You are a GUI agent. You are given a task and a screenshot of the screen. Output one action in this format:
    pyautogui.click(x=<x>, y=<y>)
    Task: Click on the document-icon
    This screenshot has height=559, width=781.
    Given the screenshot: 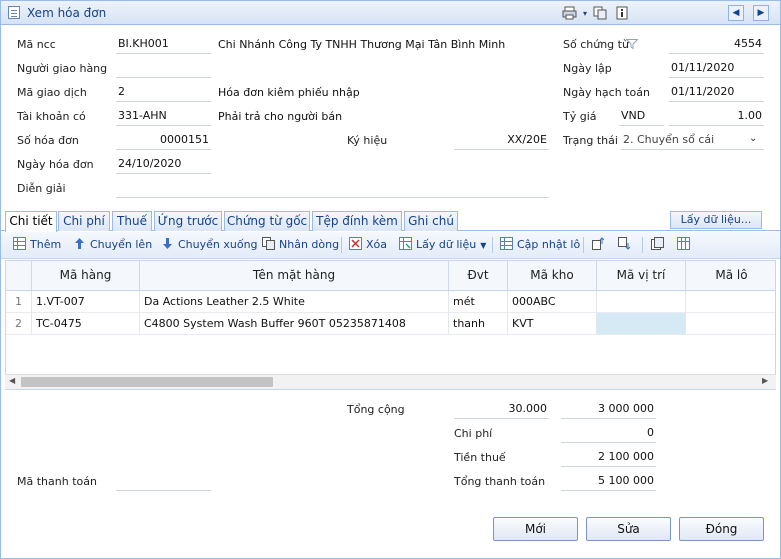 What is the action you would take?
    pyautogui.click(x=14, y=12)
    